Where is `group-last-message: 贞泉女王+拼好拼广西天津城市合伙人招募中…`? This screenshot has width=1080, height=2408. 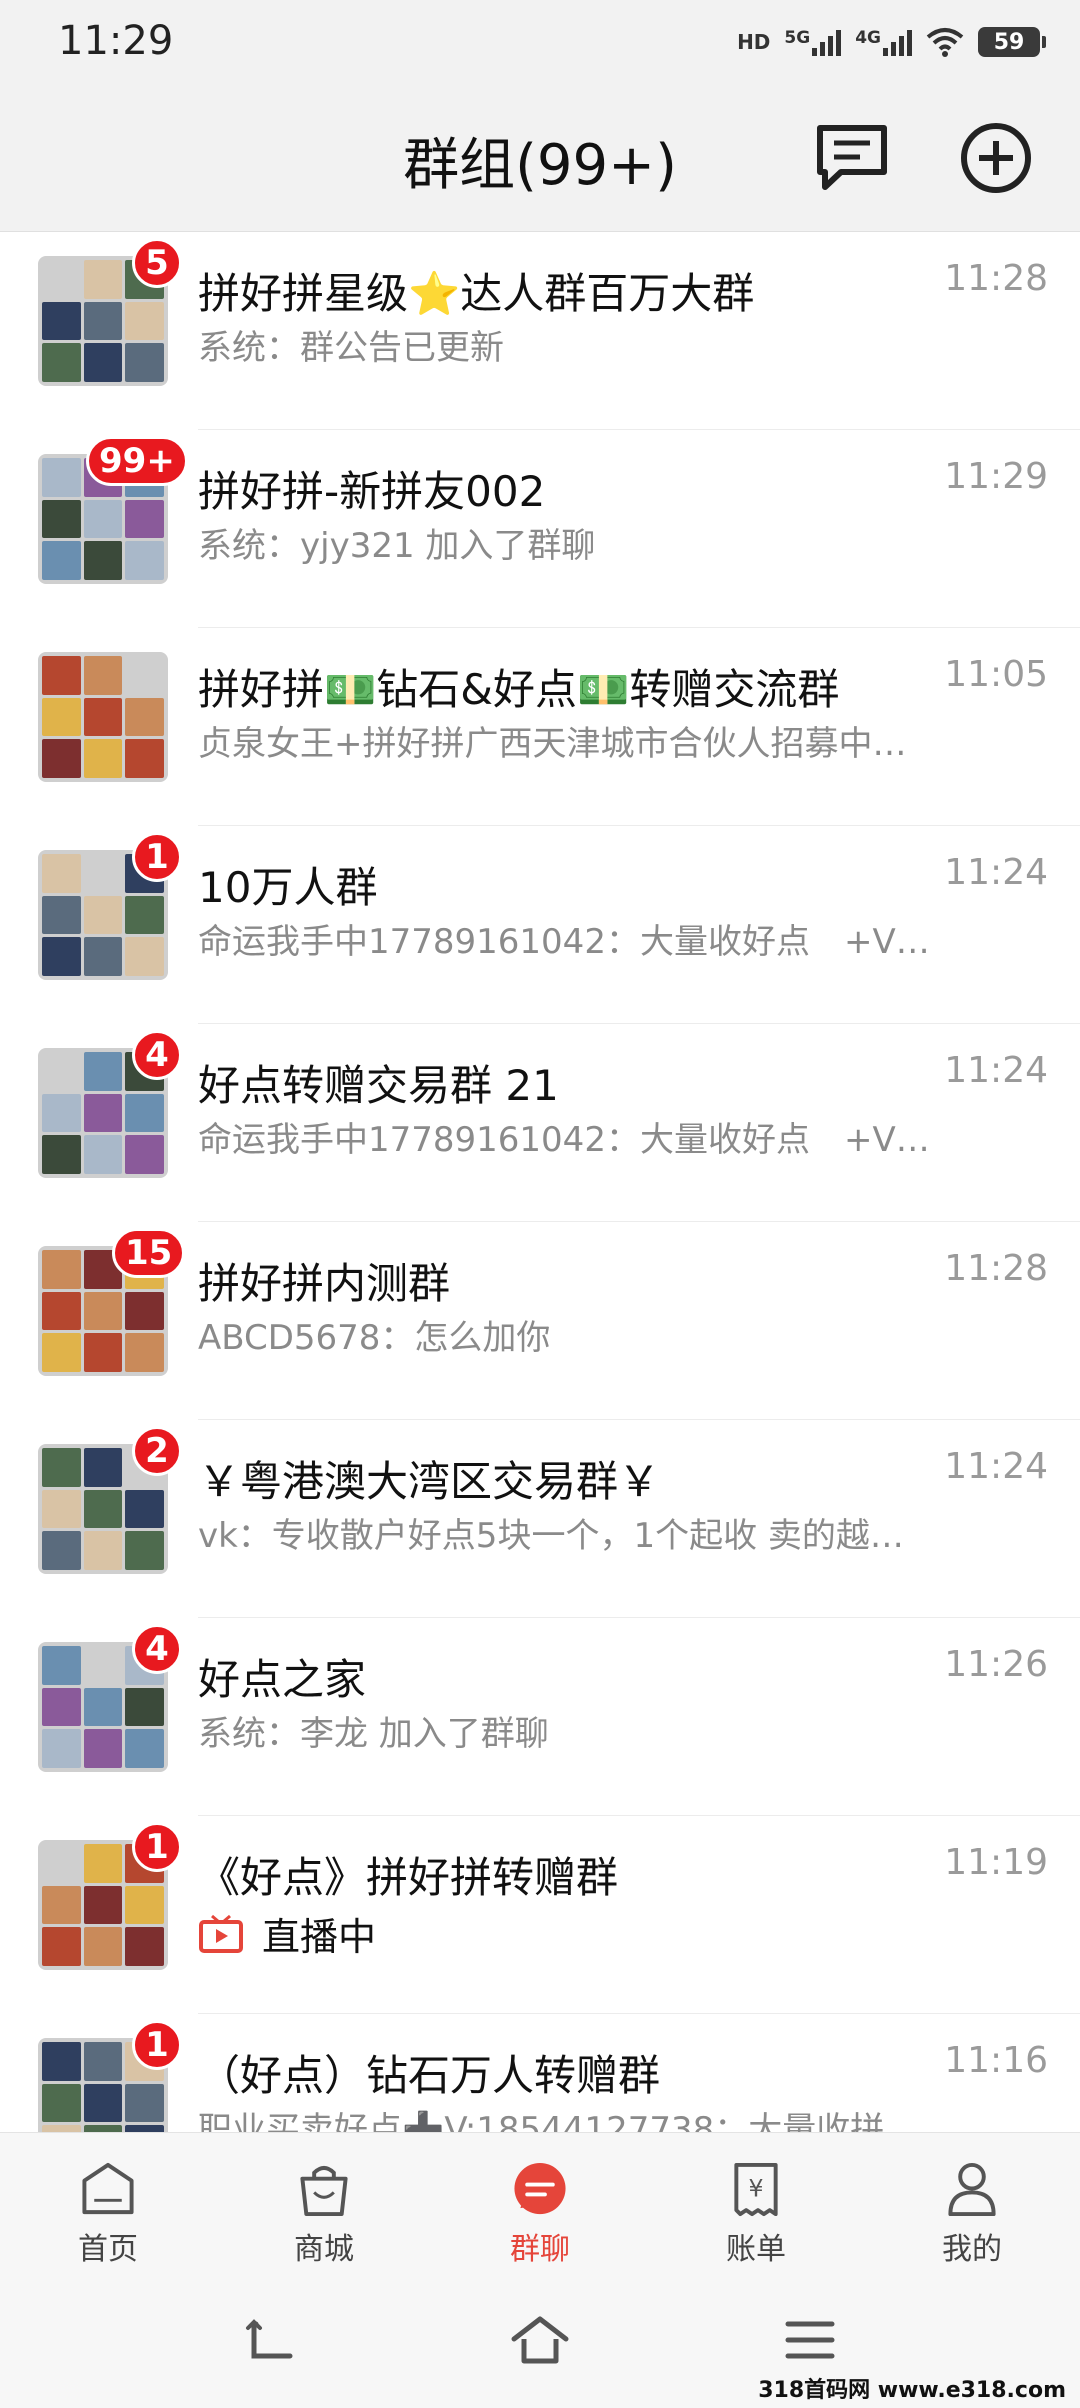 group-last-message: 贞泉女王+拼好拼广西天津城市合伙人招募中… is located at coordinates (552, 744).